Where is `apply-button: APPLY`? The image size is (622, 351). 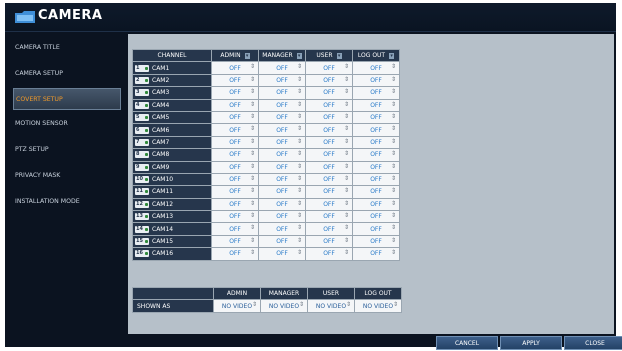
apply-button: APPLY is located at coordinates (531, 343).